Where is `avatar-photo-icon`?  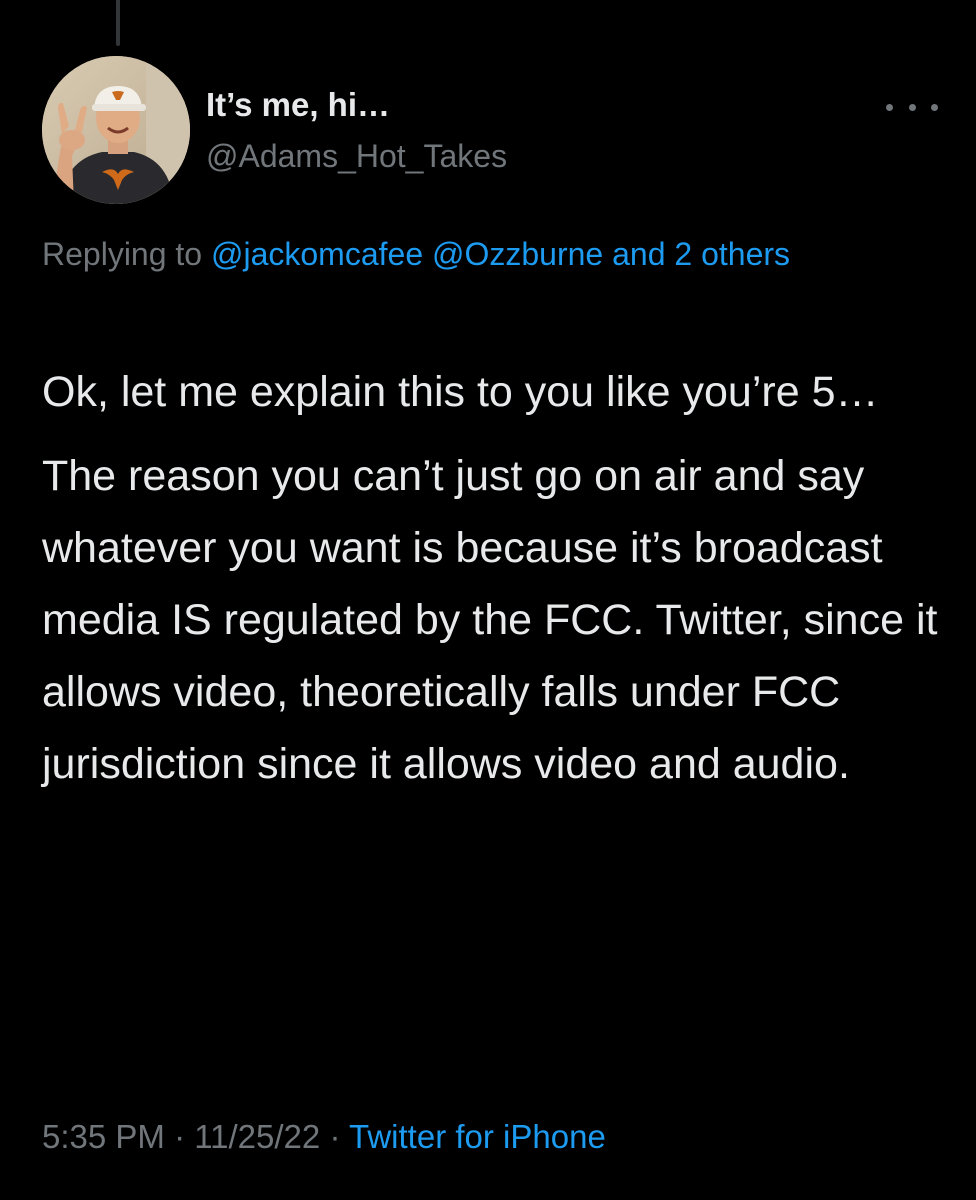
avatar-photo-icon is located at coordinates (116, 130).